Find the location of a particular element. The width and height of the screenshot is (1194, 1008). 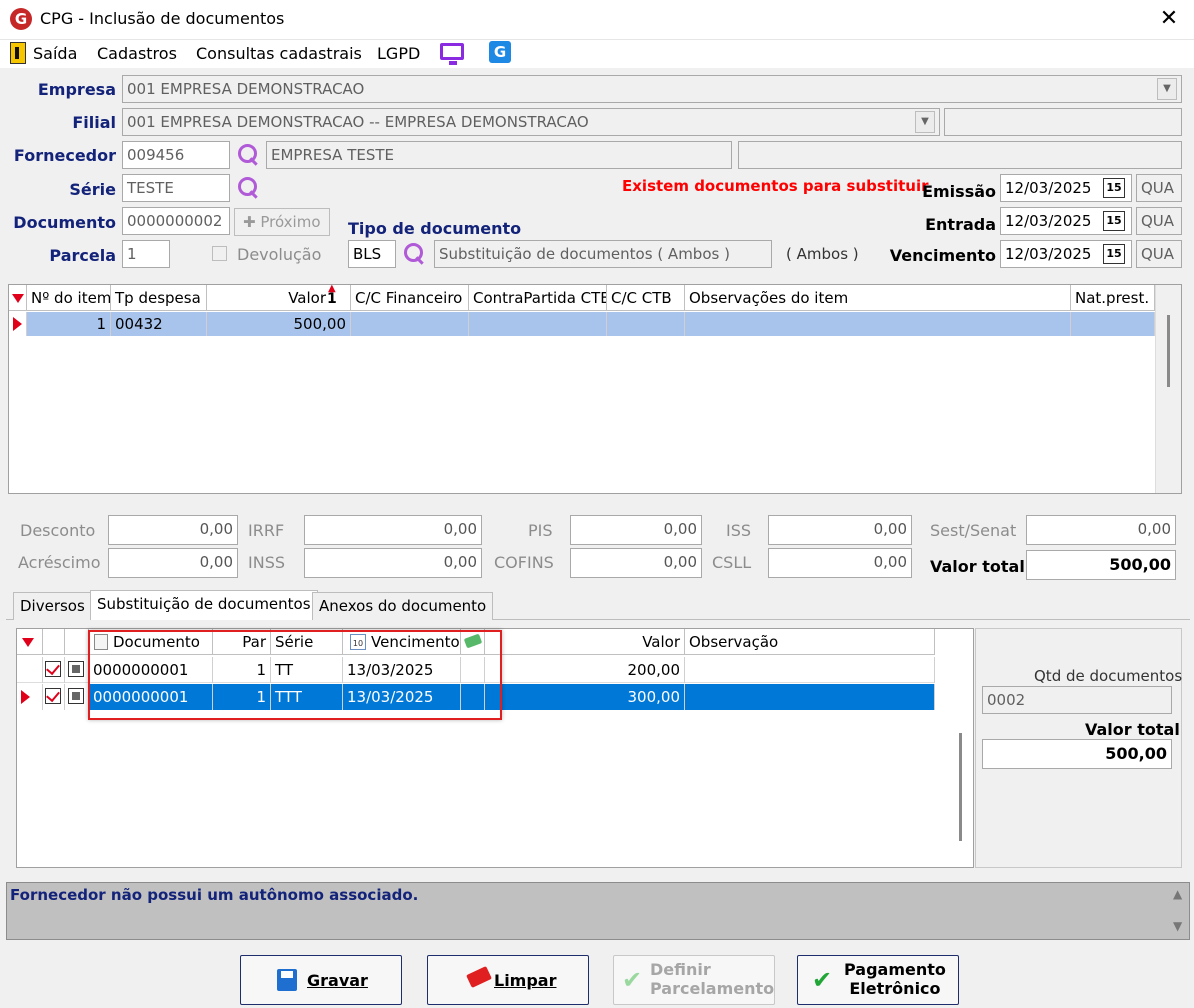

filial-label: Filial is located at coordinates (94, 122).